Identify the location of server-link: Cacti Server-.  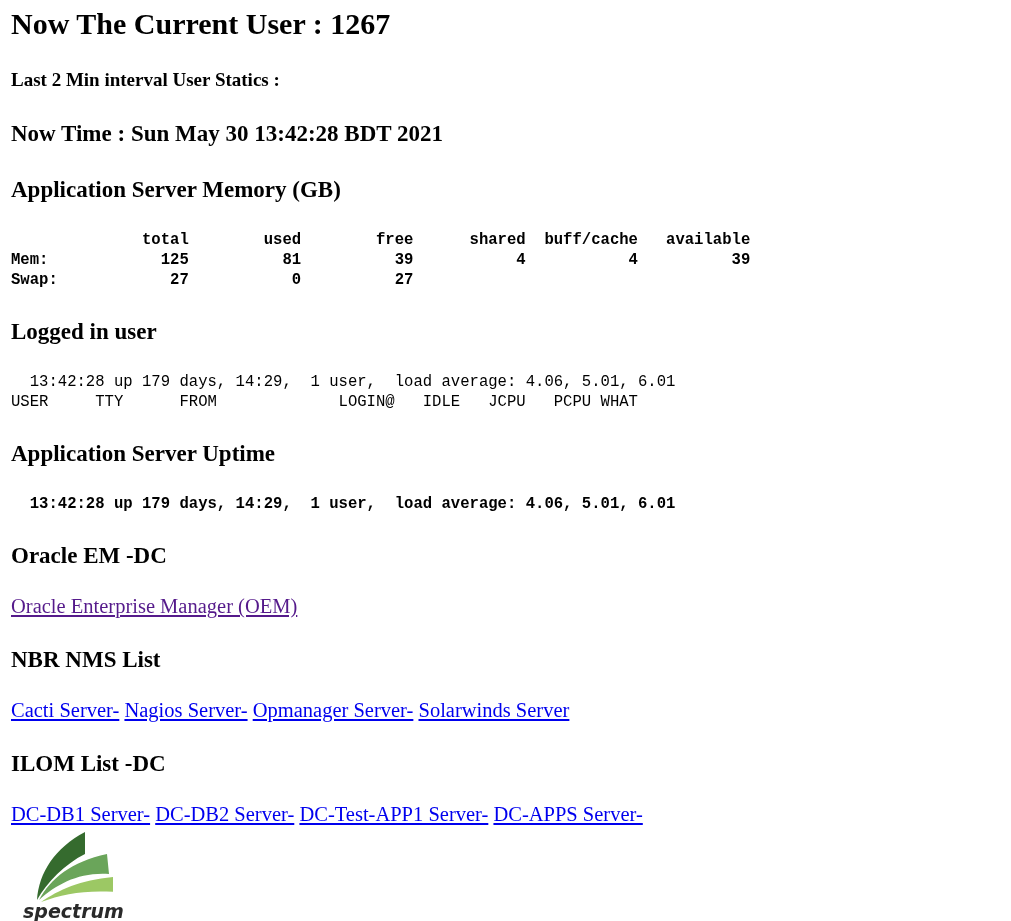
(65, 710).